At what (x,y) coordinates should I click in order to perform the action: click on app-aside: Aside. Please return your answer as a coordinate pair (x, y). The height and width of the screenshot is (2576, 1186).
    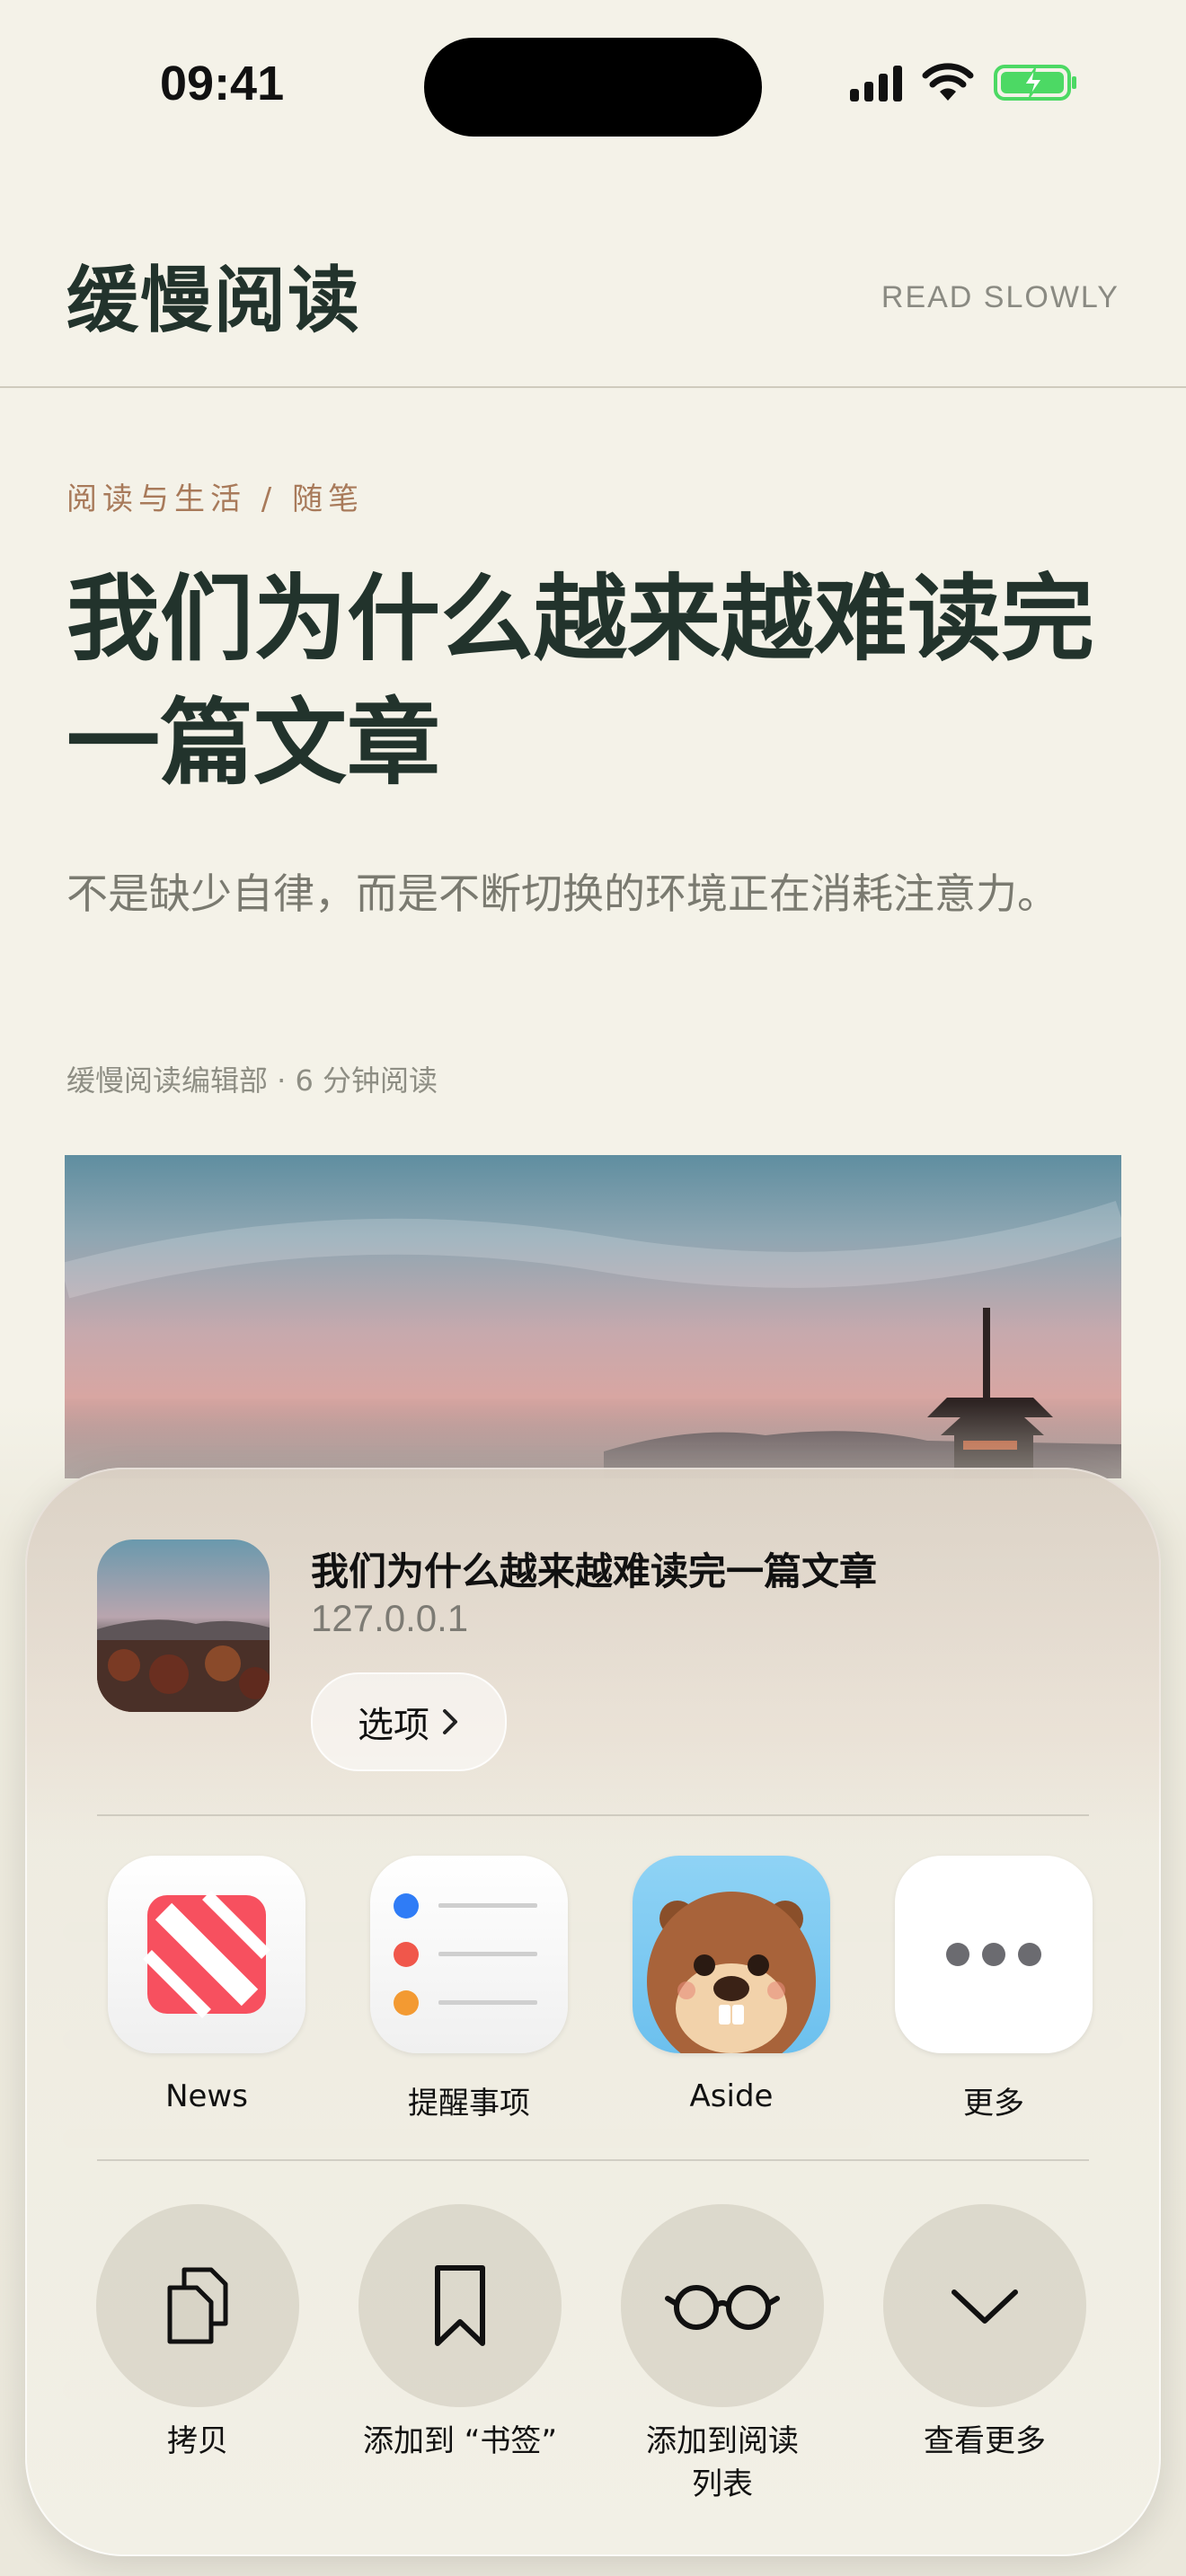
    Looking at the image, I should click on (731, 1985).